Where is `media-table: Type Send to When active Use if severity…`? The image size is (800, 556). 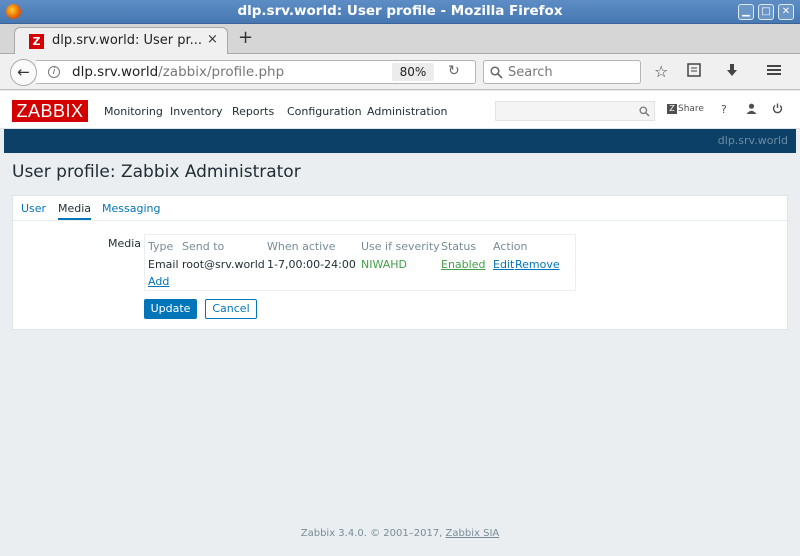 media-table: Type Send to When active Use if severity… is located at coordinates (360, 262).